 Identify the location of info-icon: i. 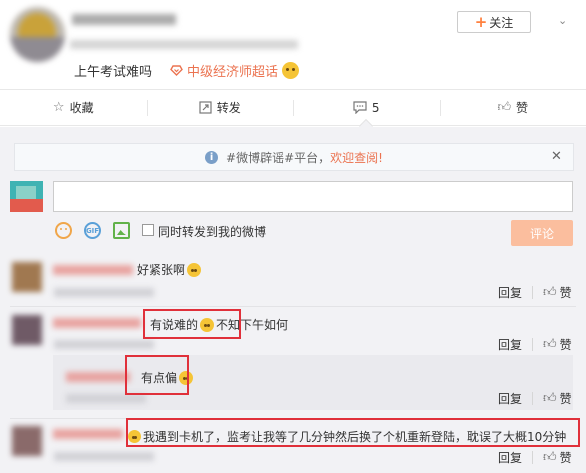
(212, 157).